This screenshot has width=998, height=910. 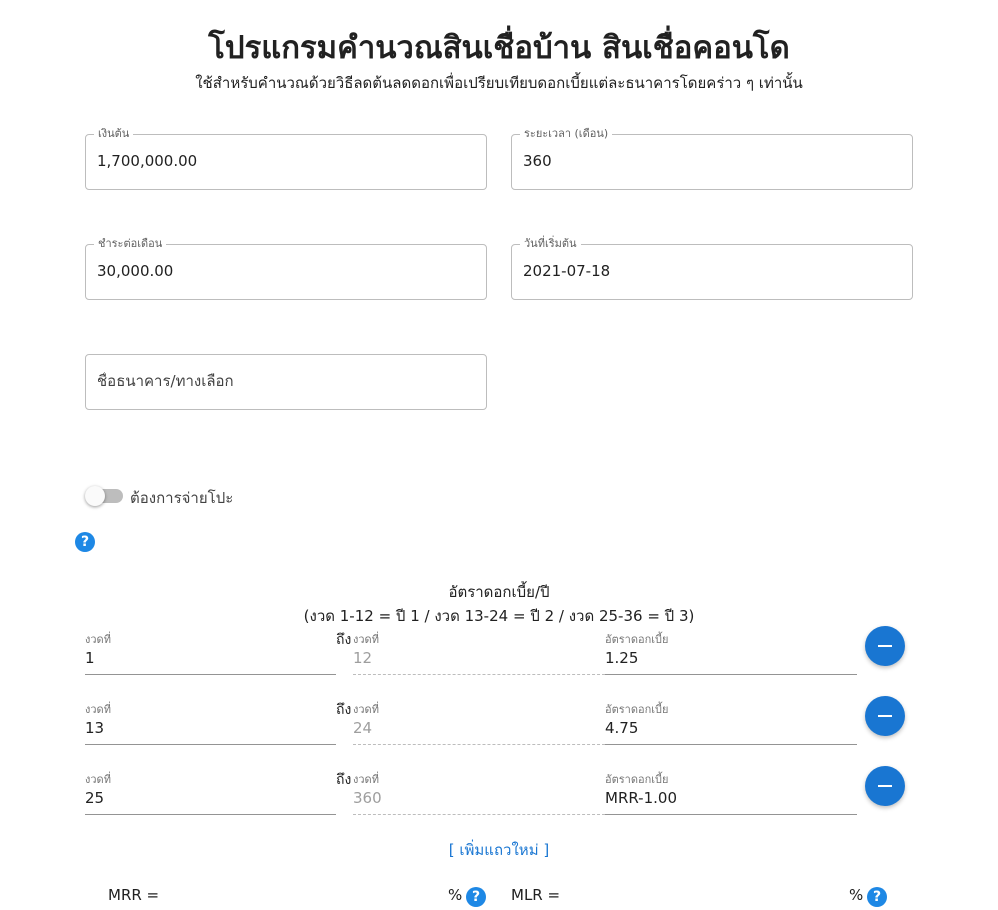 I want to click on mrr-unit: %, so click(x=455, y=895).